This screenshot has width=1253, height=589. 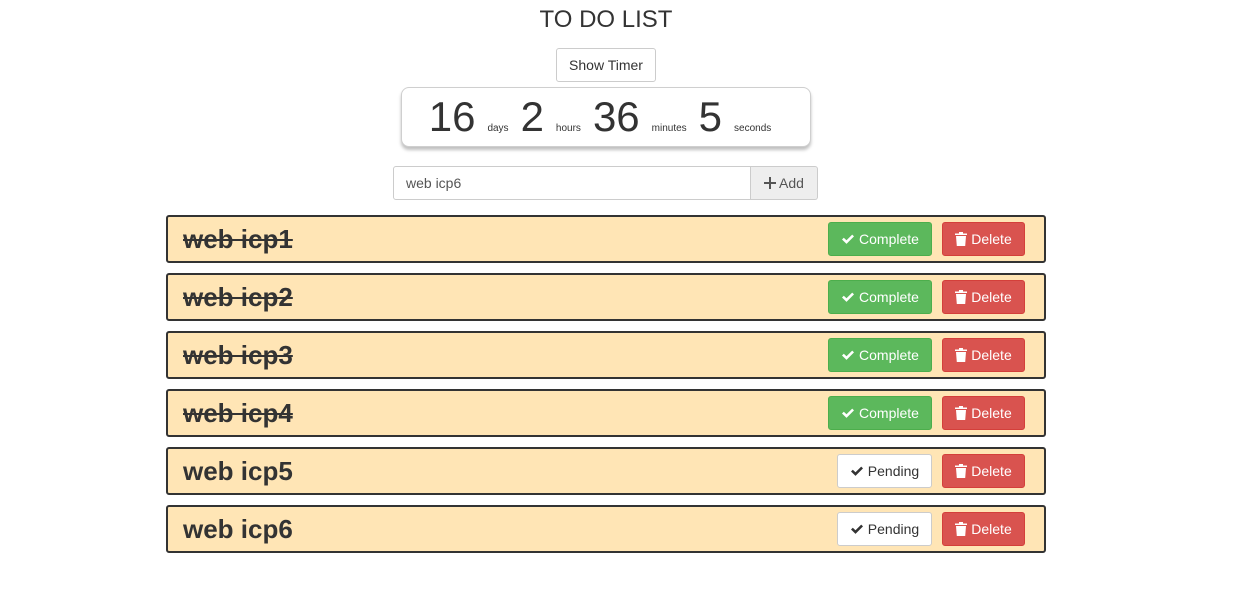 What do you see at coordinates (791, 183) in the screenshot?
I see `add-task-label: Add` at bounding box center [791, 183].